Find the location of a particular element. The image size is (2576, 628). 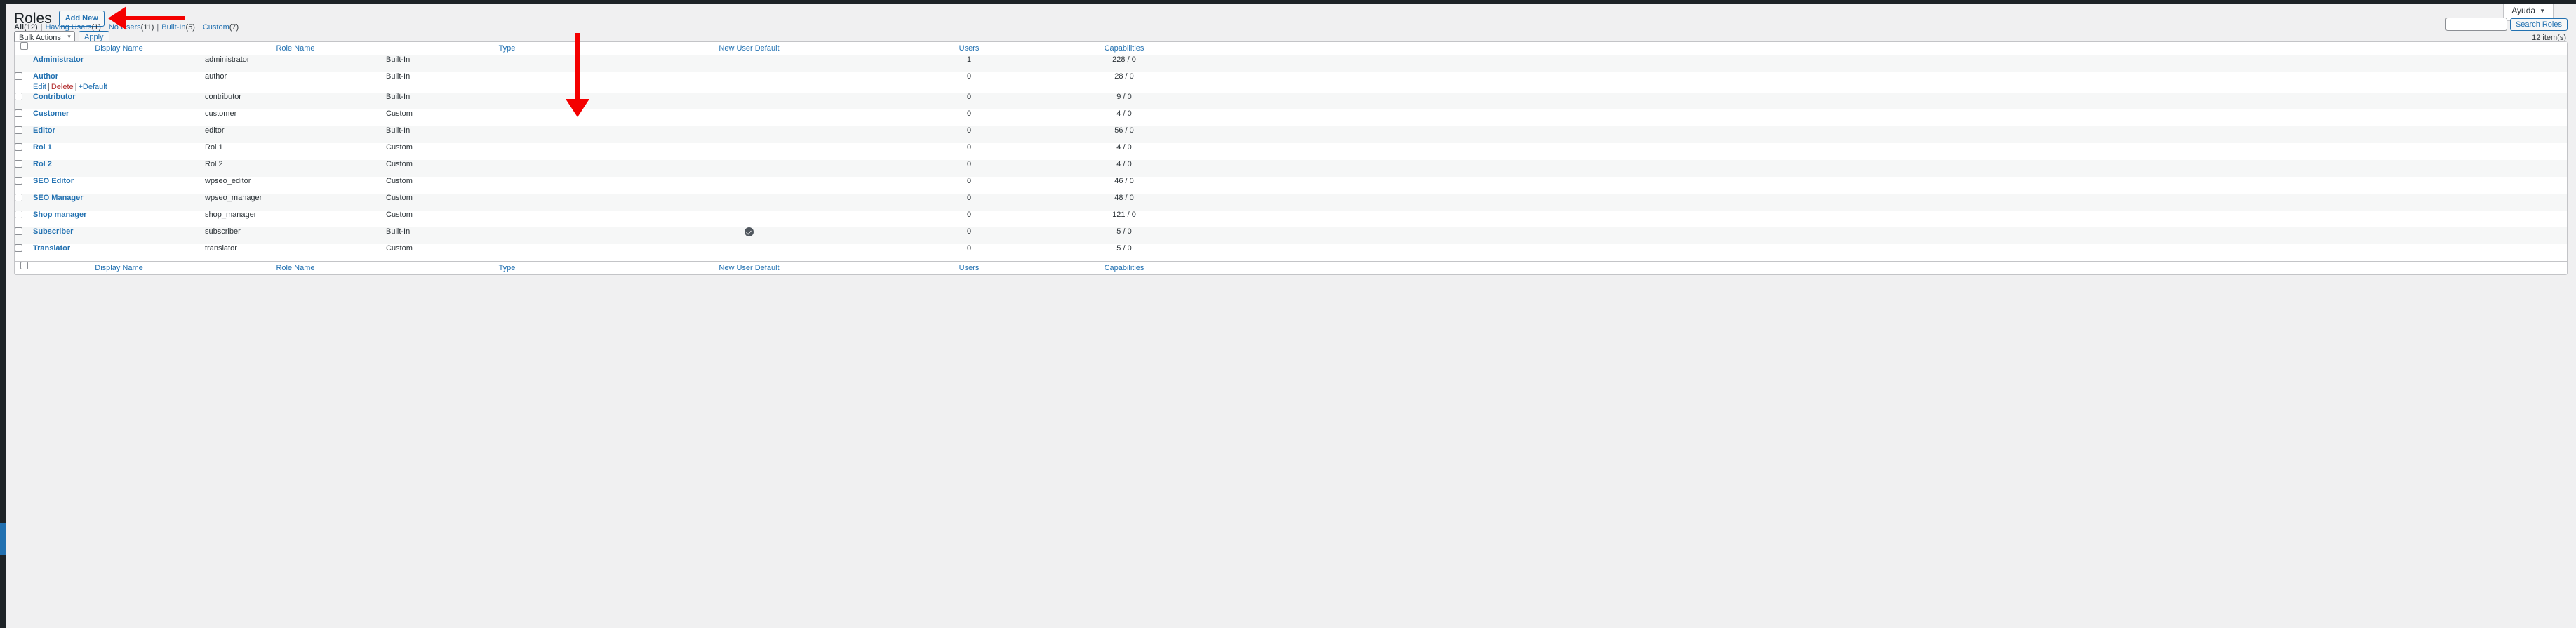

table-row: SEO Manager wpseo_manager Custom 0 48 / 0 is located at coordinates (1291, 202).